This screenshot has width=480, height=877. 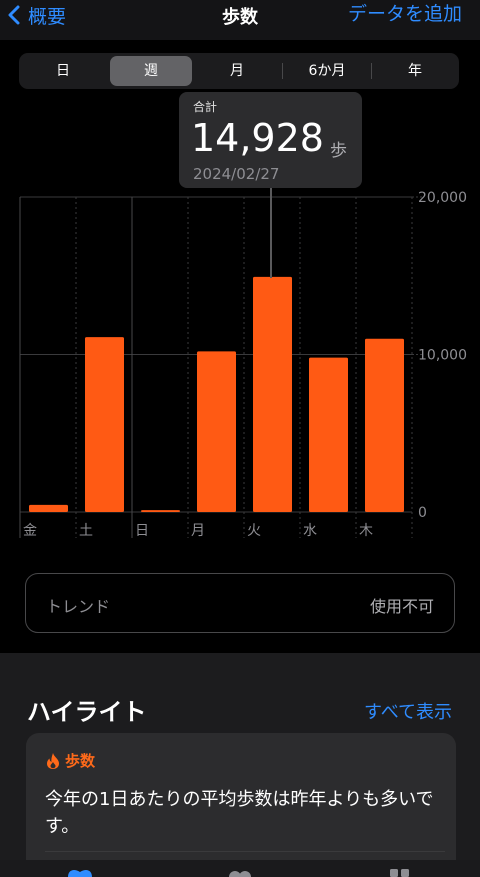 I want to click on y-tick-label: 0, so click(x=422, y=513).